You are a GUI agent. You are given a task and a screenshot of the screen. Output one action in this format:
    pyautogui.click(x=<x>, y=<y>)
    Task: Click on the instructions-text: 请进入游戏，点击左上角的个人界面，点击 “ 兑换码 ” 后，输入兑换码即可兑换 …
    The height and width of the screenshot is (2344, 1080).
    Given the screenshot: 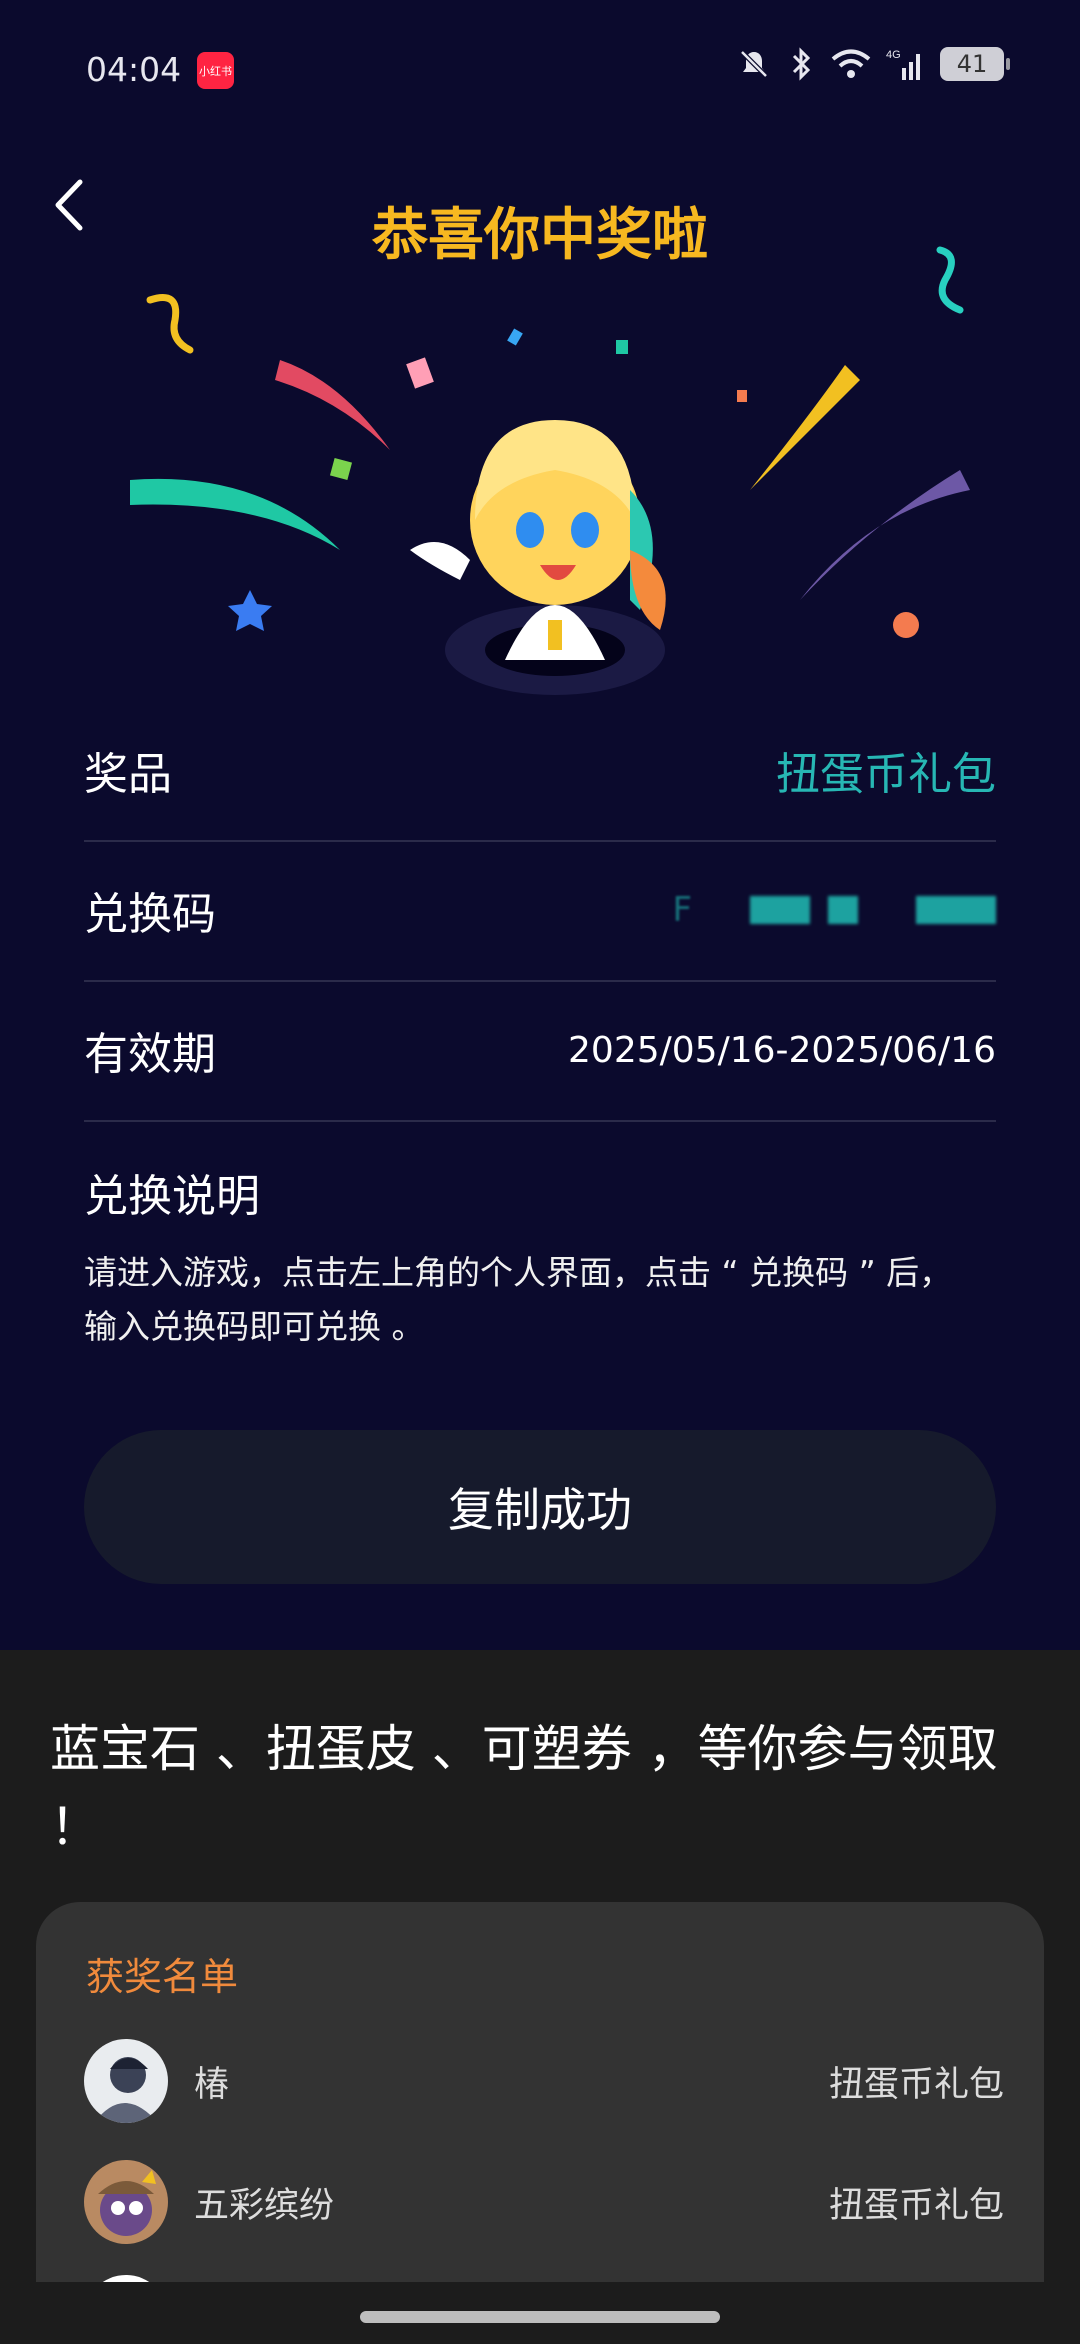 What is the action you would take?
    pyautogui.click(x=518, y=1299)
    